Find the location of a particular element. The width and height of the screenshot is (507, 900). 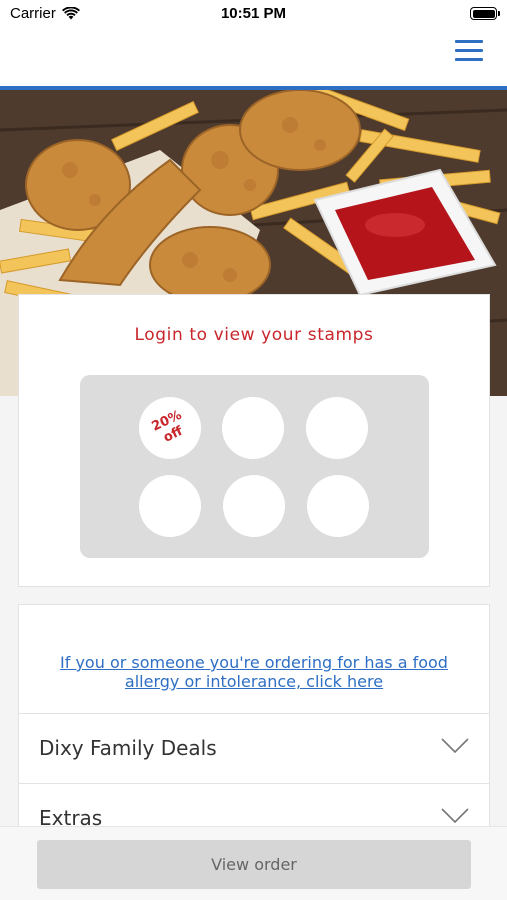

reward-label: 20% off is located at coordinates (170, 428).